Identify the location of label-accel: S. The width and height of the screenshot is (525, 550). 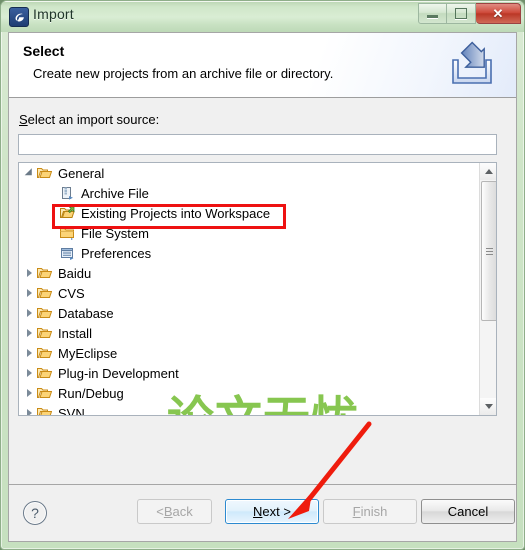
(23, 119).